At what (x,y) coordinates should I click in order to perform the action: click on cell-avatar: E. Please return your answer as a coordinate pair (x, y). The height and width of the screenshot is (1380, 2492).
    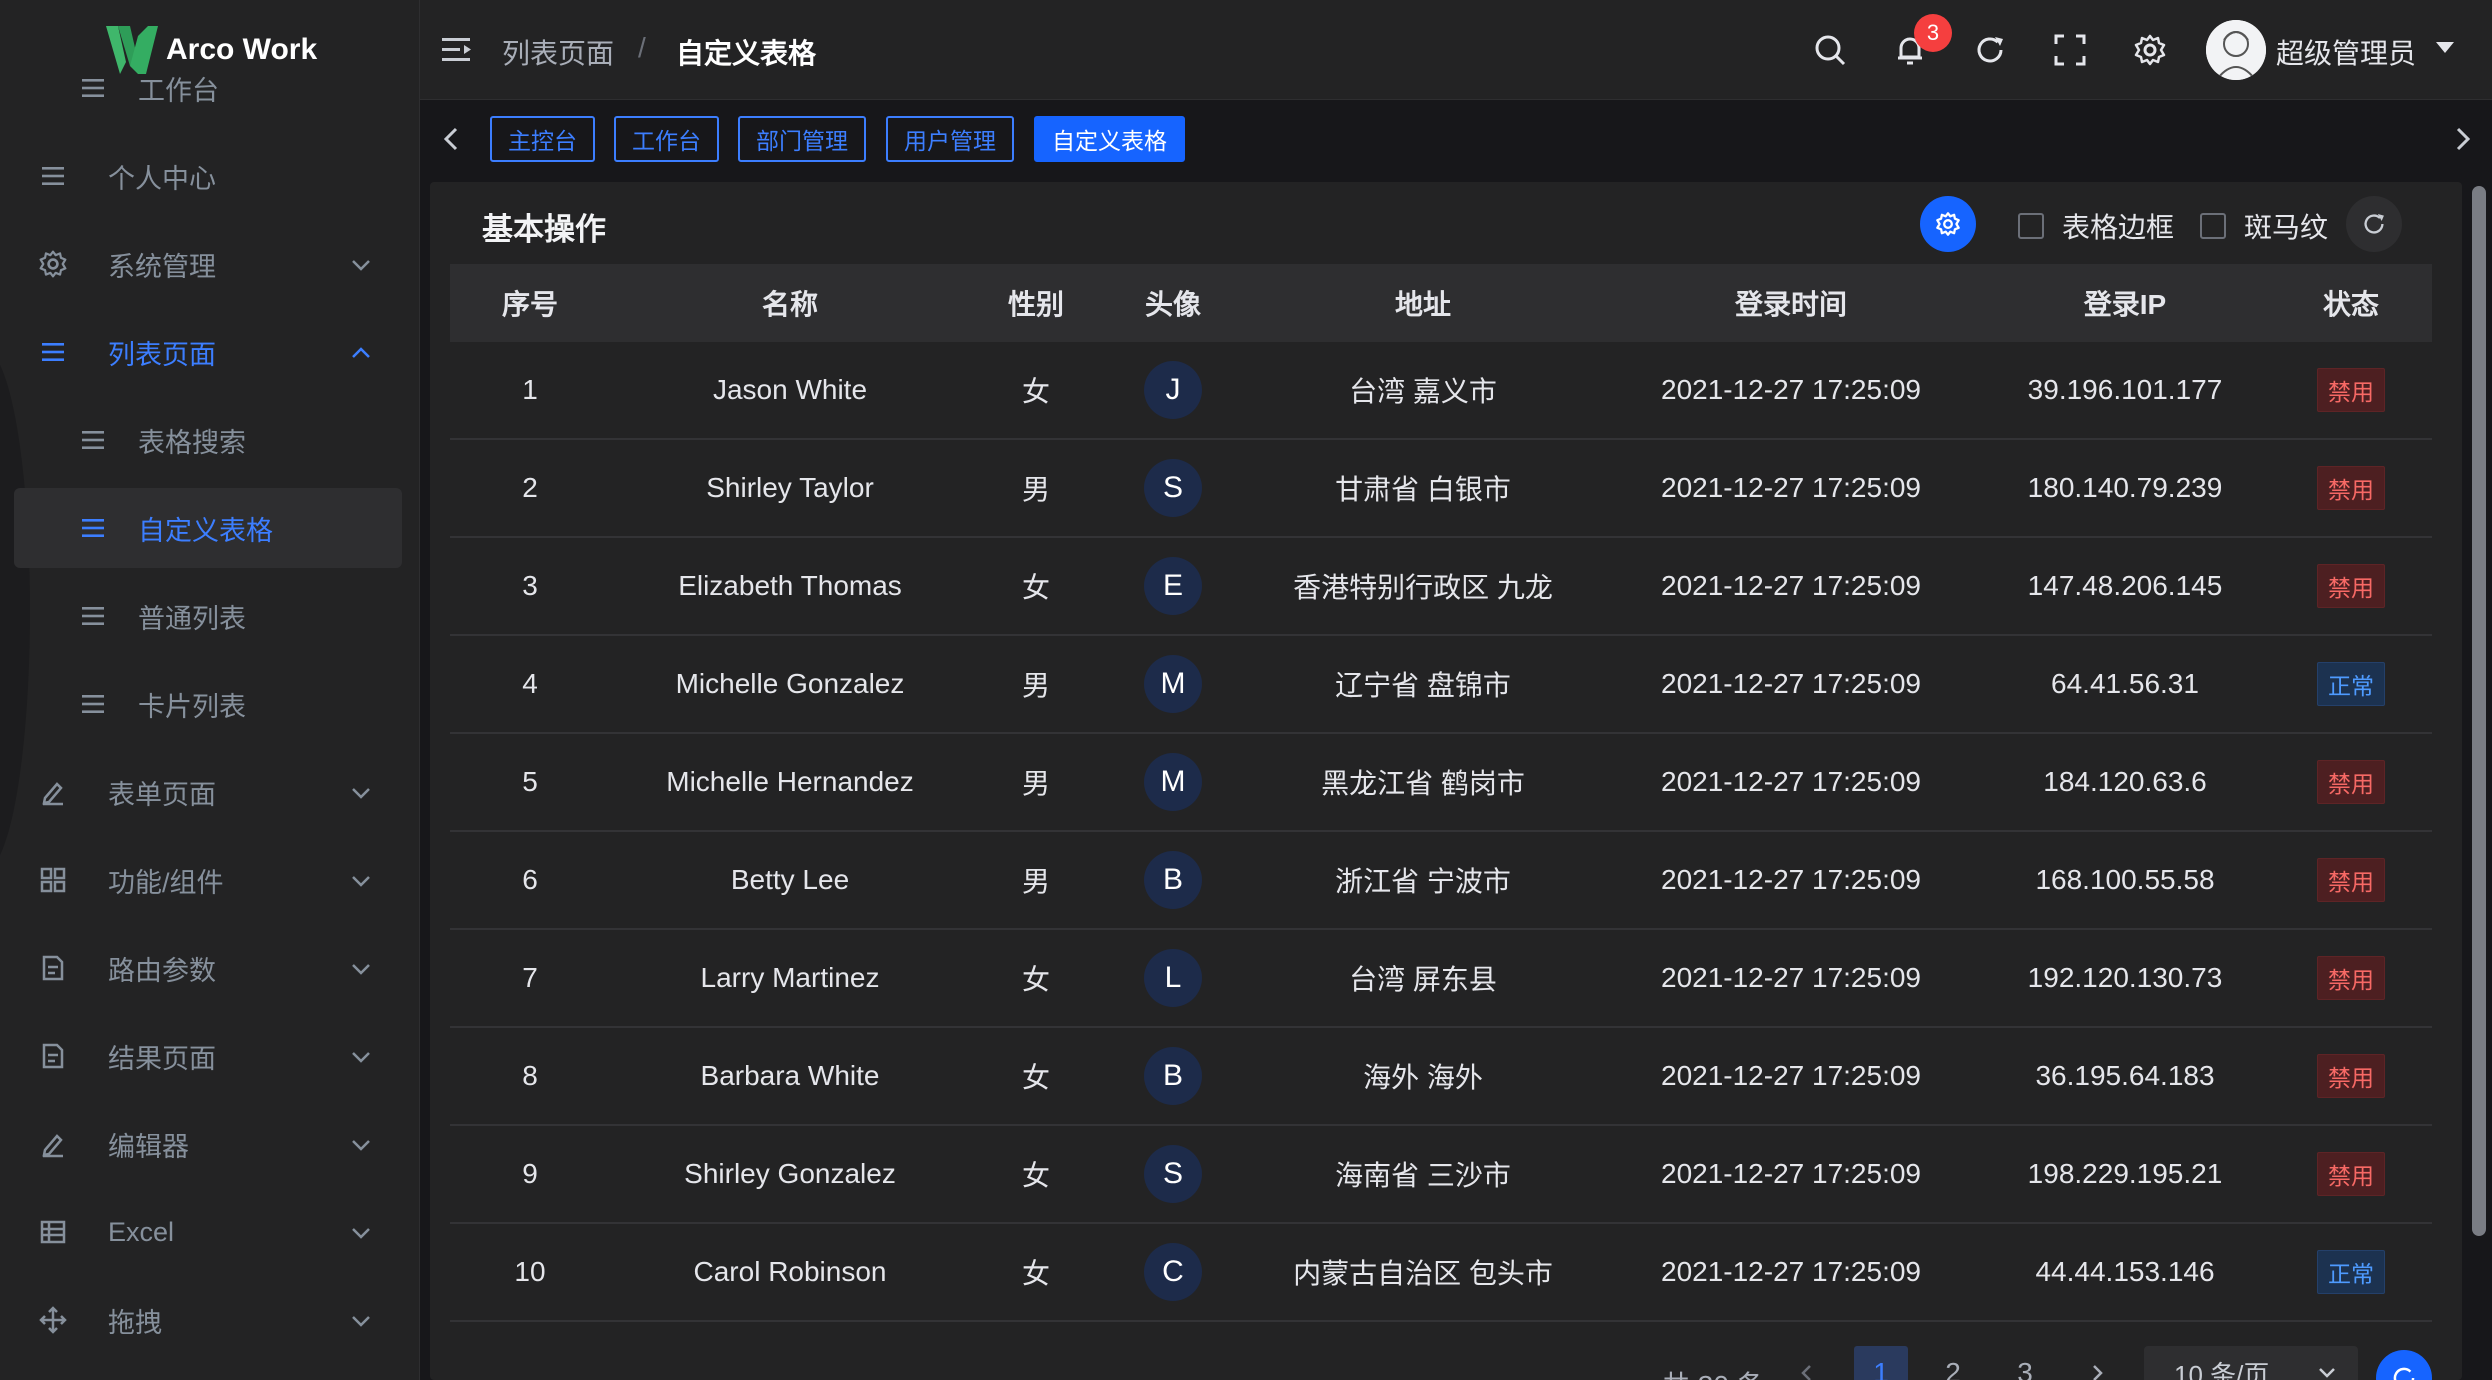
    Looking at the image, I should click on (1173, 586).